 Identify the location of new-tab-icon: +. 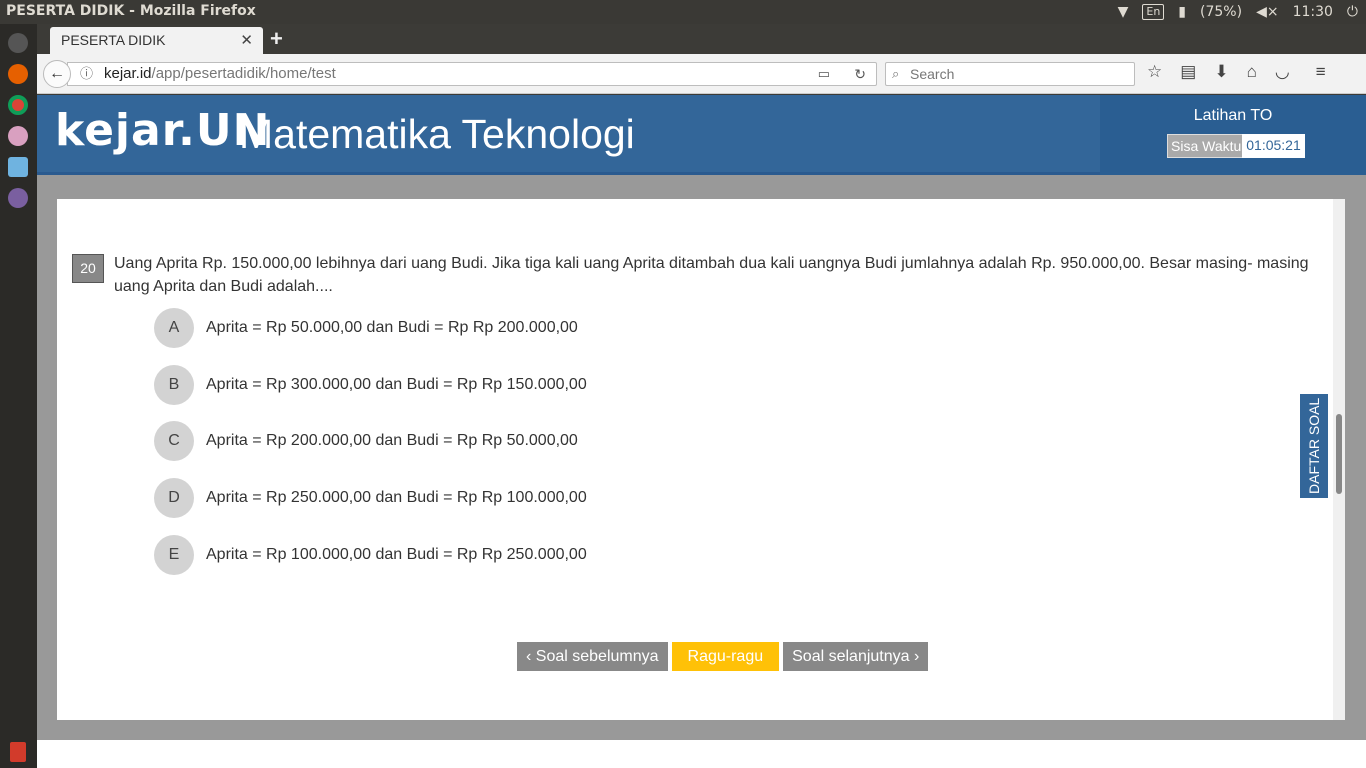
(276, 39).